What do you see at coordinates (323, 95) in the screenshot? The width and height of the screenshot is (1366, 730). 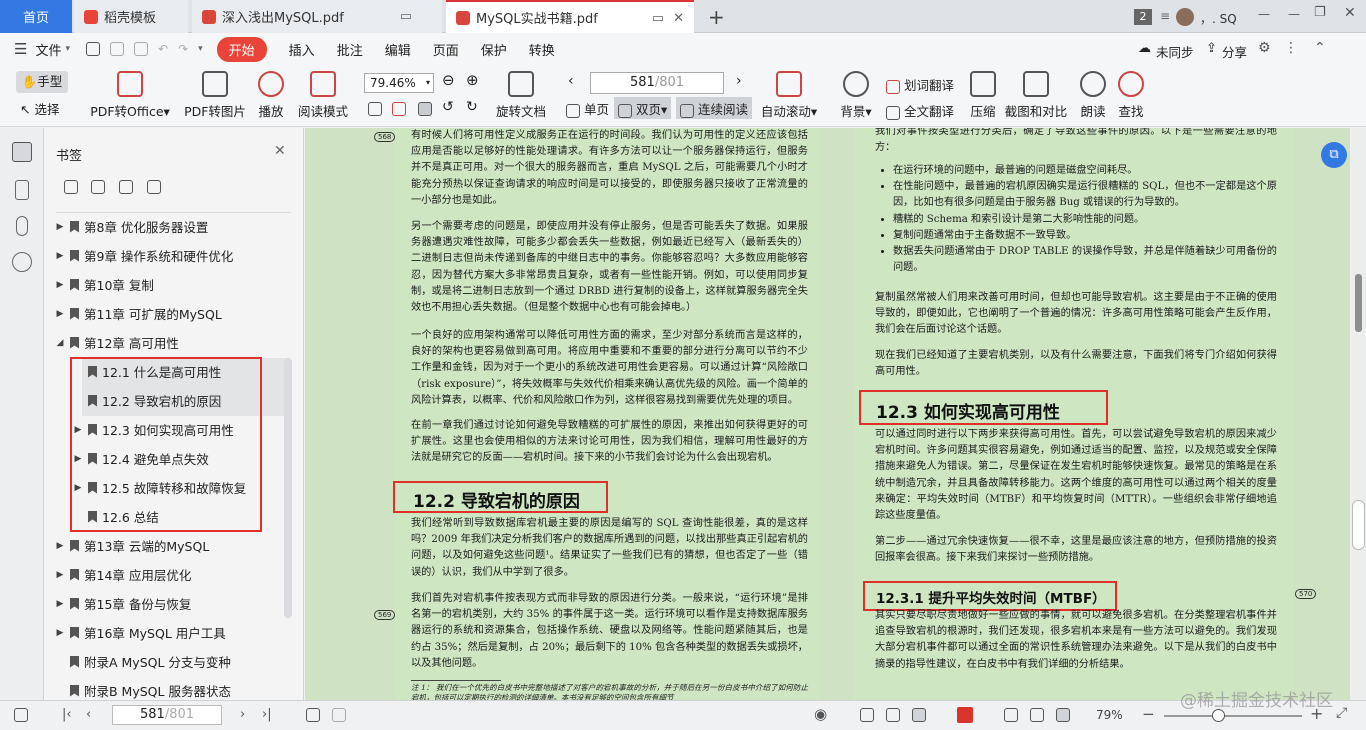 I see `read-mode-button: 阅读模式` at bounding box center [323, 95].